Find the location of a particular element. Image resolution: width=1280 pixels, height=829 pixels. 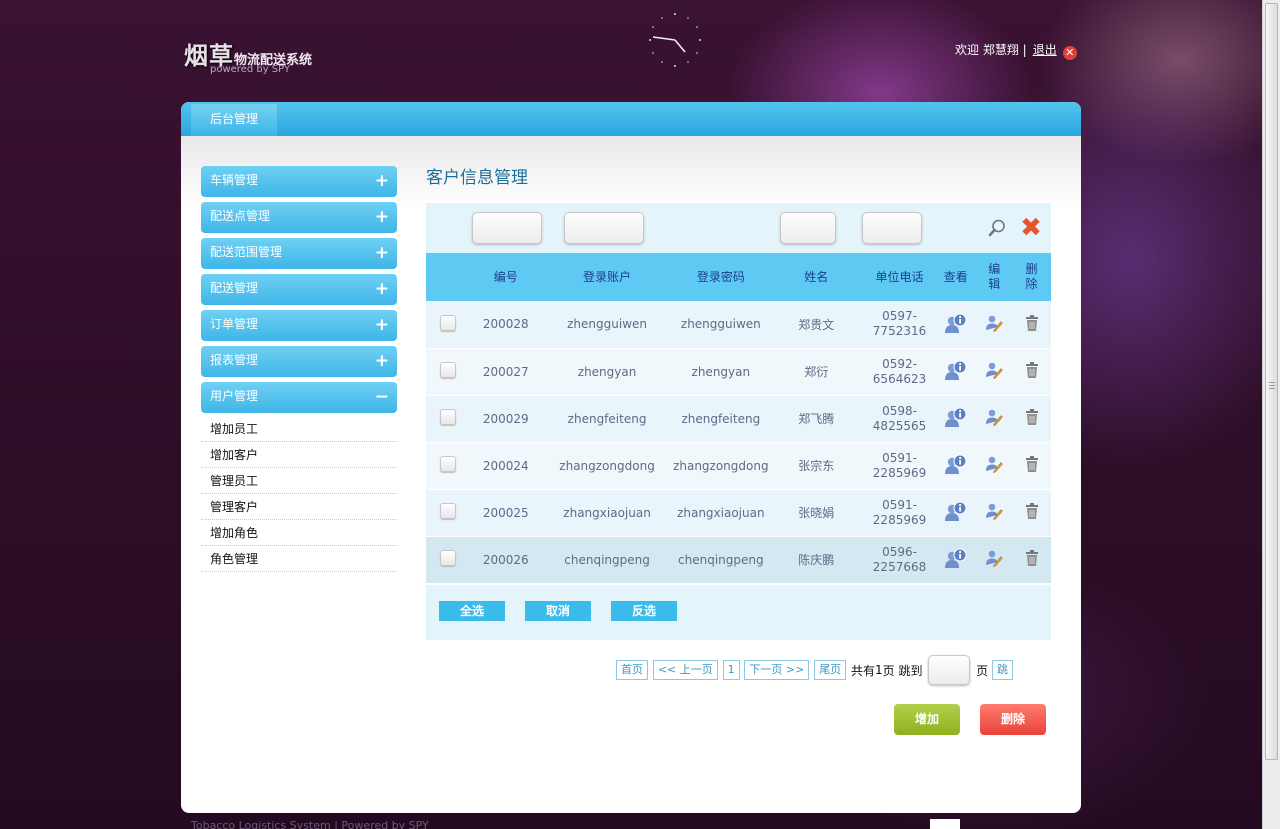

filter-phone-input is located at coordinates (892, 228).